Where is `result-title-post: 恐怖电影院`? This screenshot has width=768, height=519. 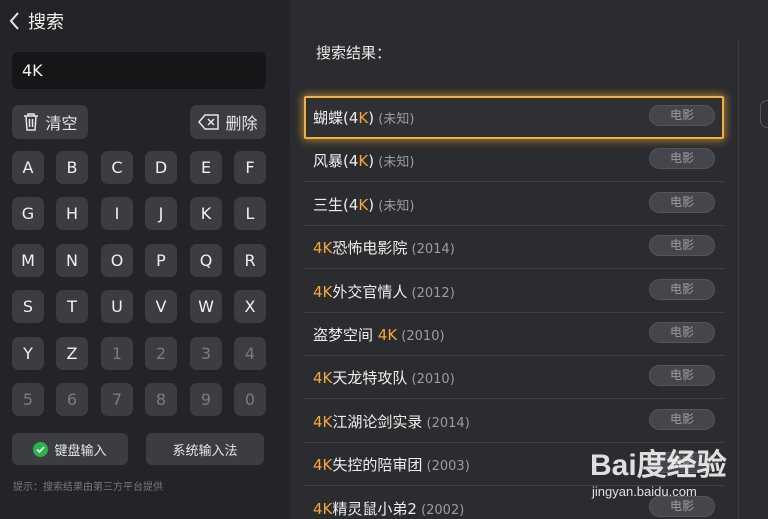
result-title-post: 恐怖电影院 is located at coordinates (370, 248).